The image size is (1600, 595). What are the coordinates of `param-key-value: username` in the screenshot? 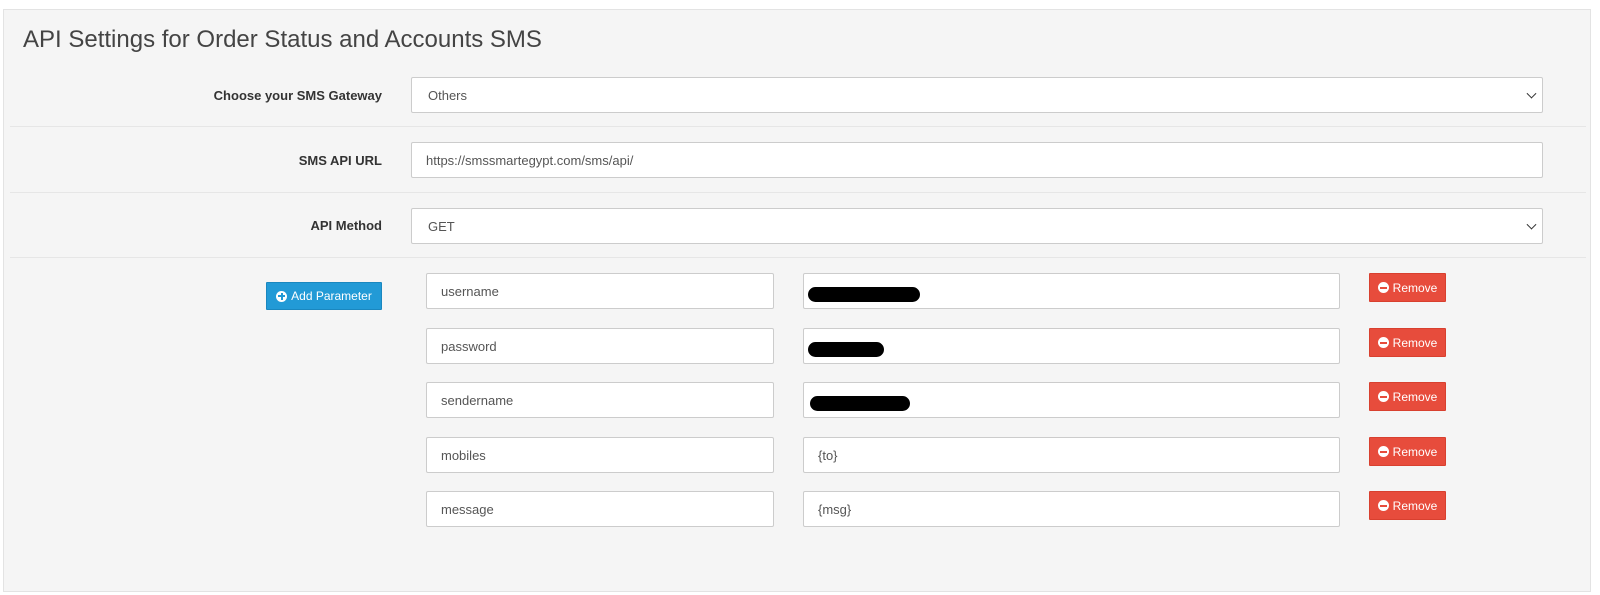 It's located at (470, 291).